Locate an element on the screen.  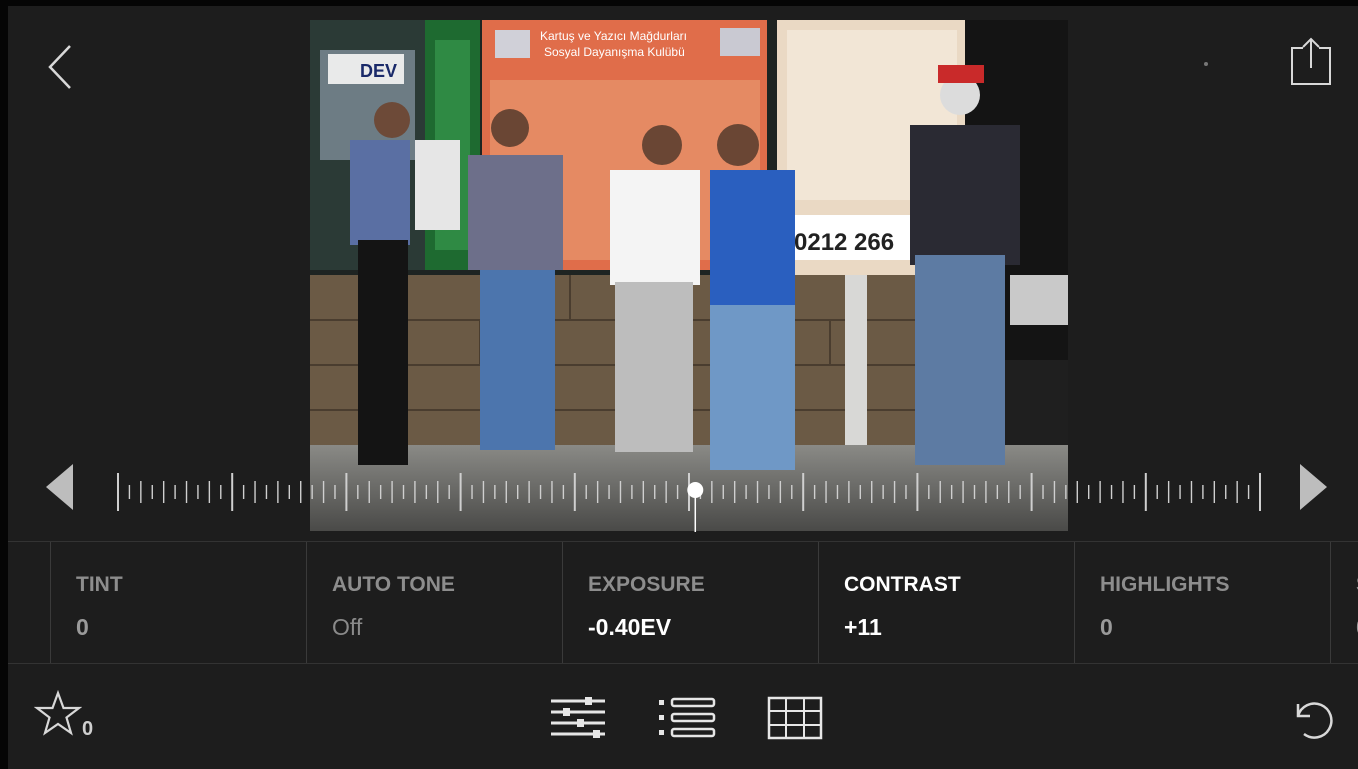
slider-handle is located at coordinates (695, 490).